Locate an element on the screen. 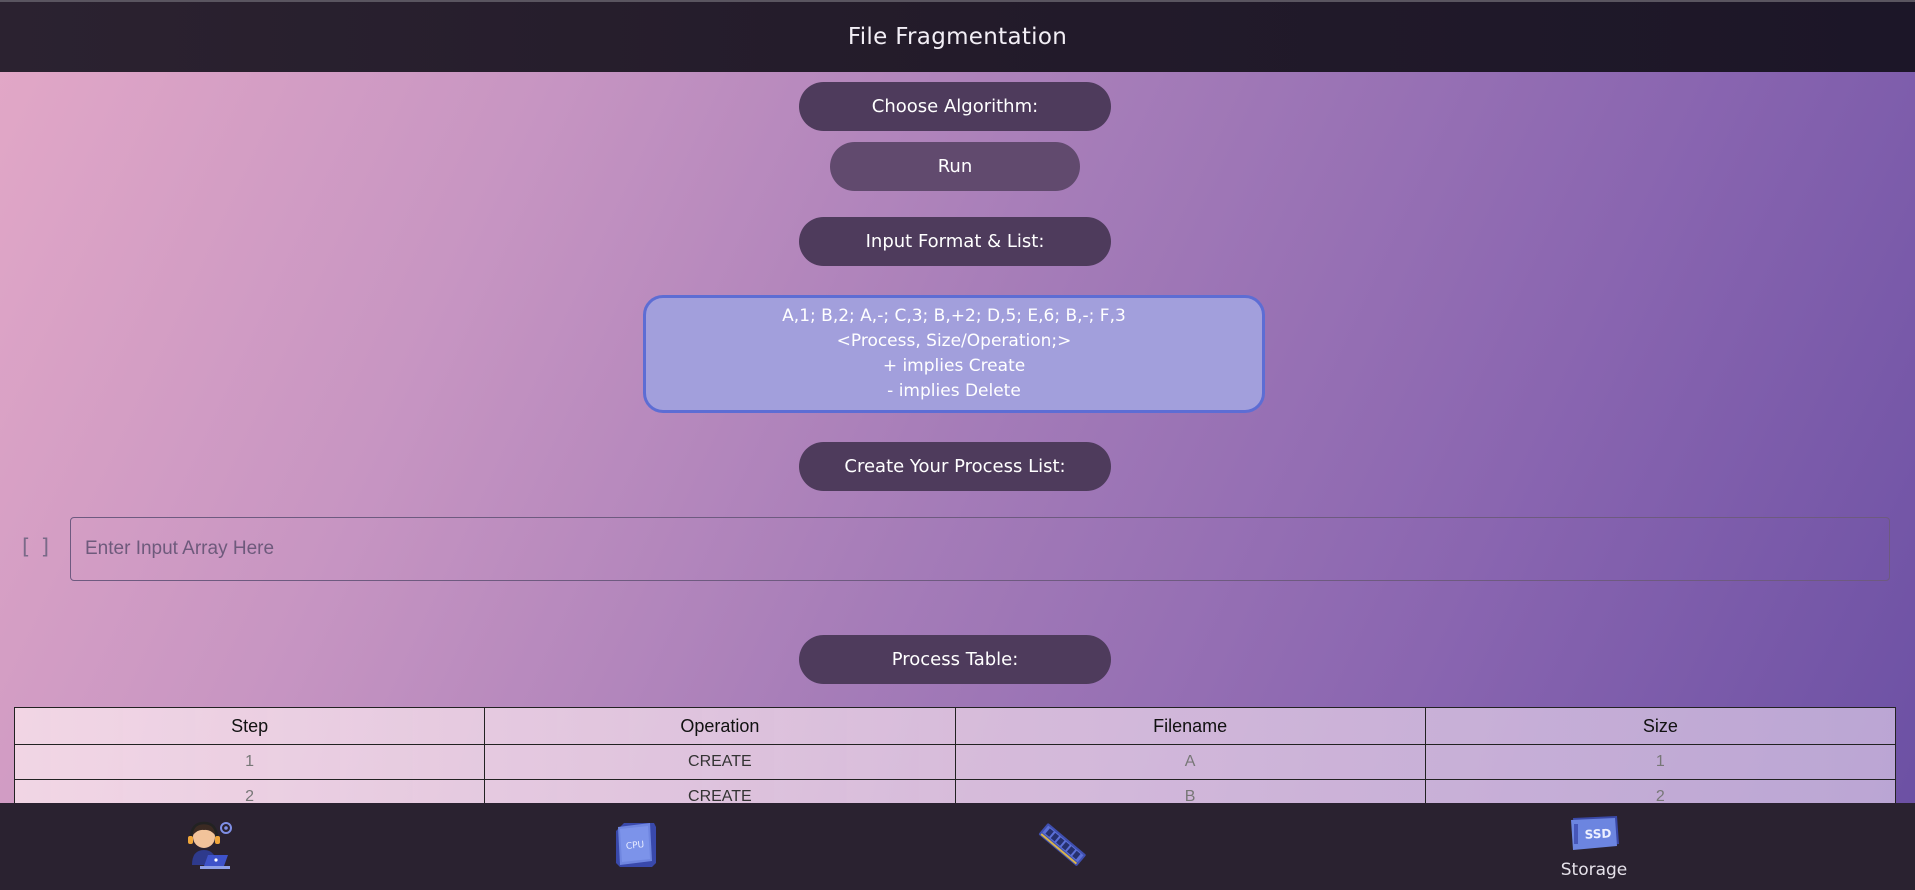 This screenshot has height=890, width=1915. cell-step: 1 is located at coordinates (249, 762).